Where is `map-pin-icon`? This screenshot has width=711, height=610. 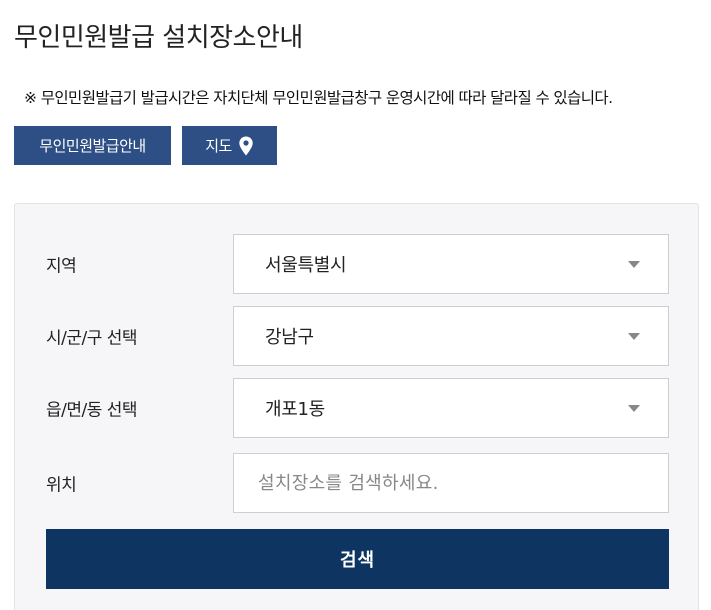
map-pin-icon is located at coordinates (246, 146).